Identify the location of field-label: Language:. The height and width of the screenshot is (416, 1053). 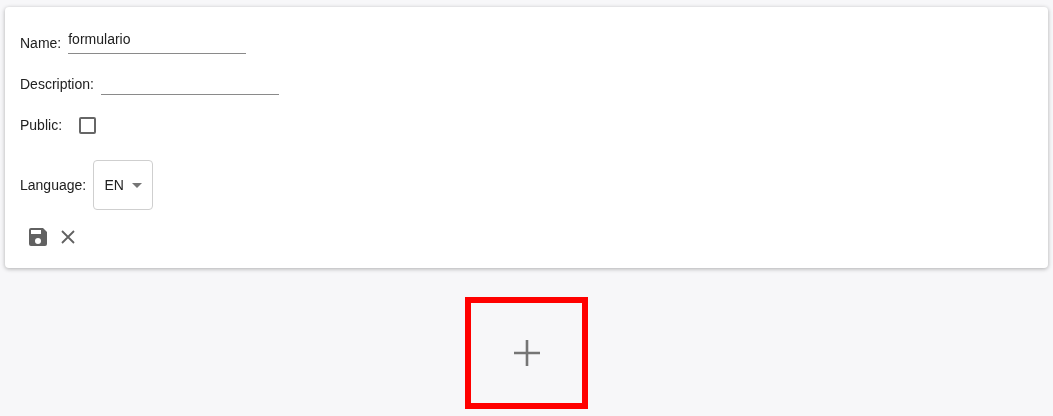
(53, 185).